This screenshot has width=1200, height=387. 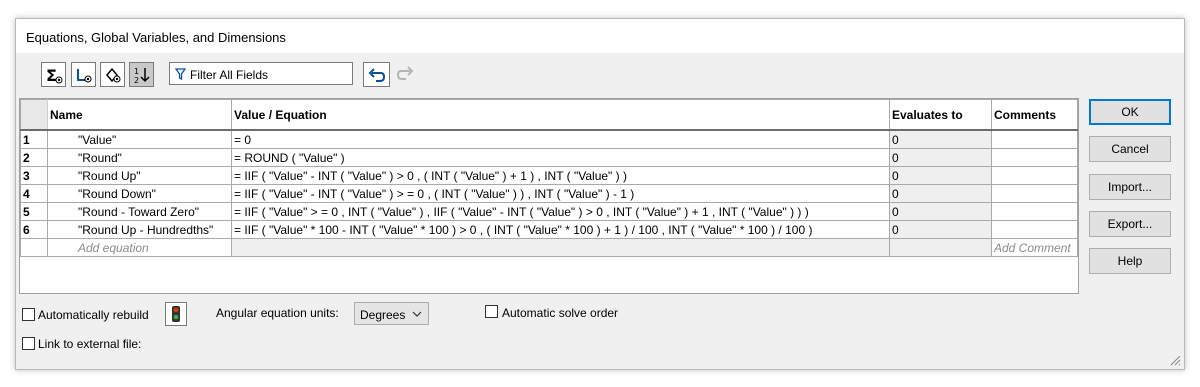 What do you see at coordinates (139, 211) in the screenshot?
I see `equation-name: "Round - Toward Zero"` at bounding box center [139, 211].